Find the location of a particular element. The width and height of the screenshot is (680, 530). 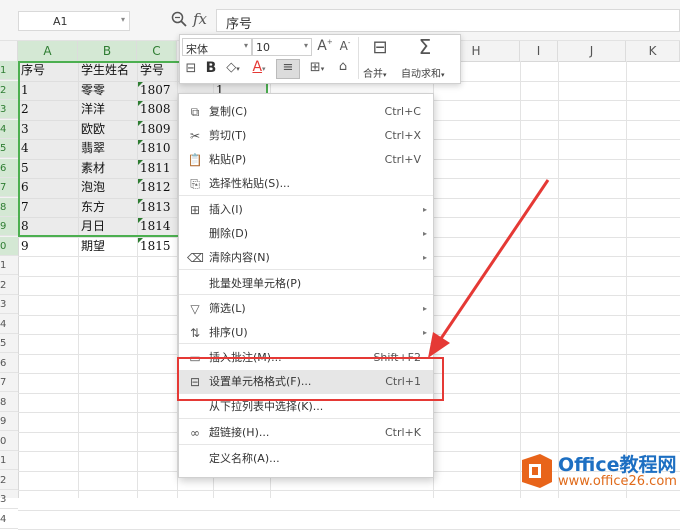

increase-font-icon: A+ is located at coordinates (325, 46).